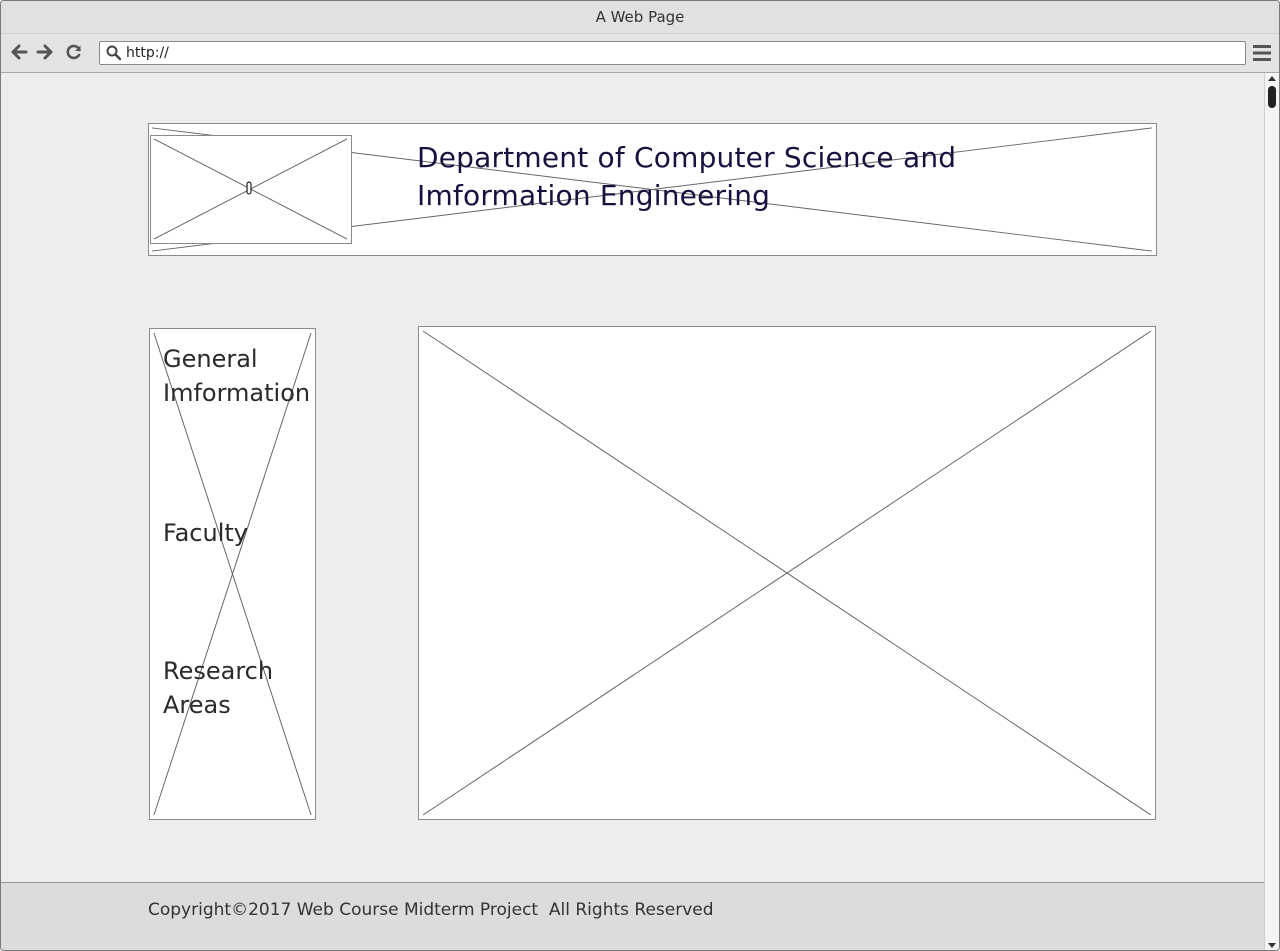  I want to click on browser-menu-button, so click(1262, 55).